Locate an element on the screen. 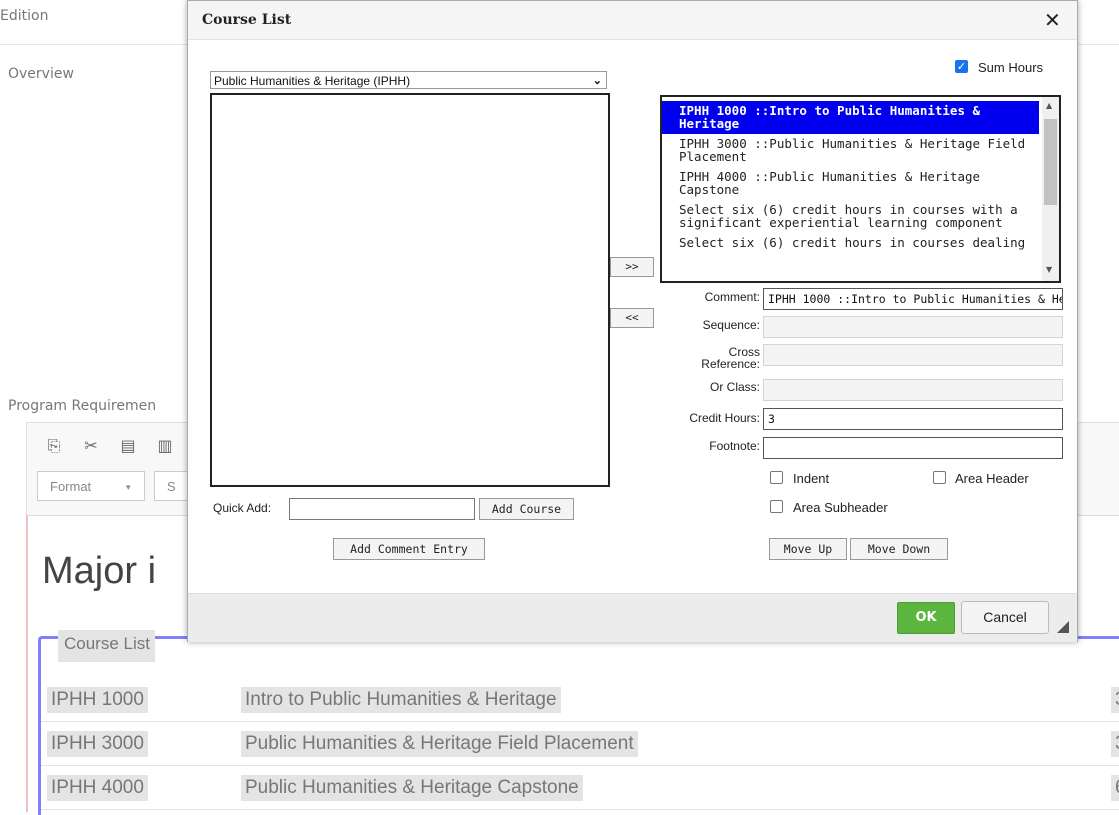 Image resolution: width=1119 pixels, height=815 pixels. paste-text-icon: ▥ is located at coordinates (165, 446).